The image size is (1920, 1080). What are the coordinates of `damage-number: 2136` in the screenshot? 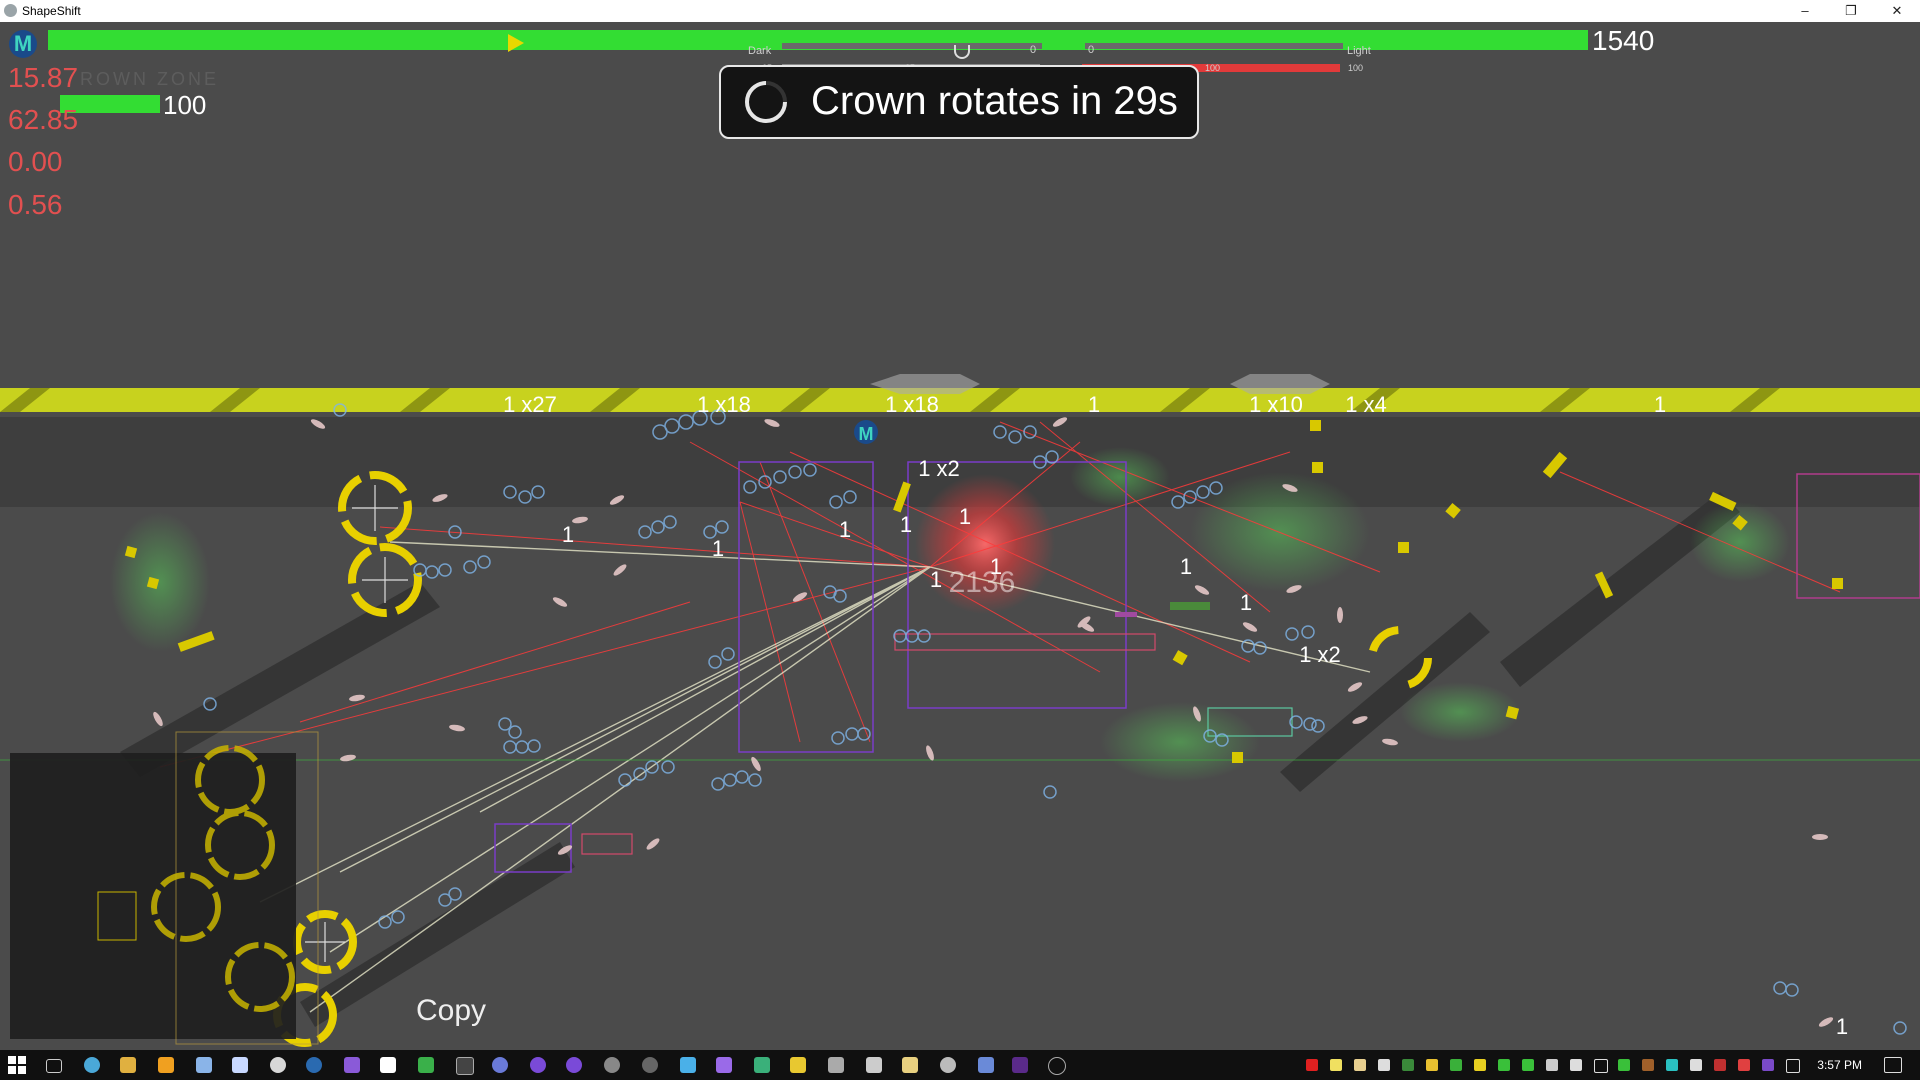 It's located at (982, 582).